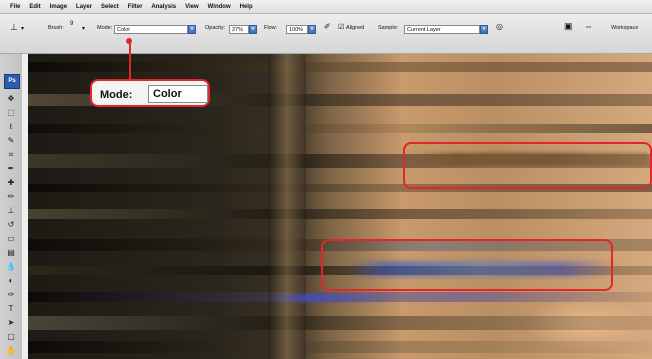 This screenshot has height=359, width=652. Describe the element at coordinates (11, 182) in the screenshot. I see `healing-brush-tool-icon: ✚` at that location.